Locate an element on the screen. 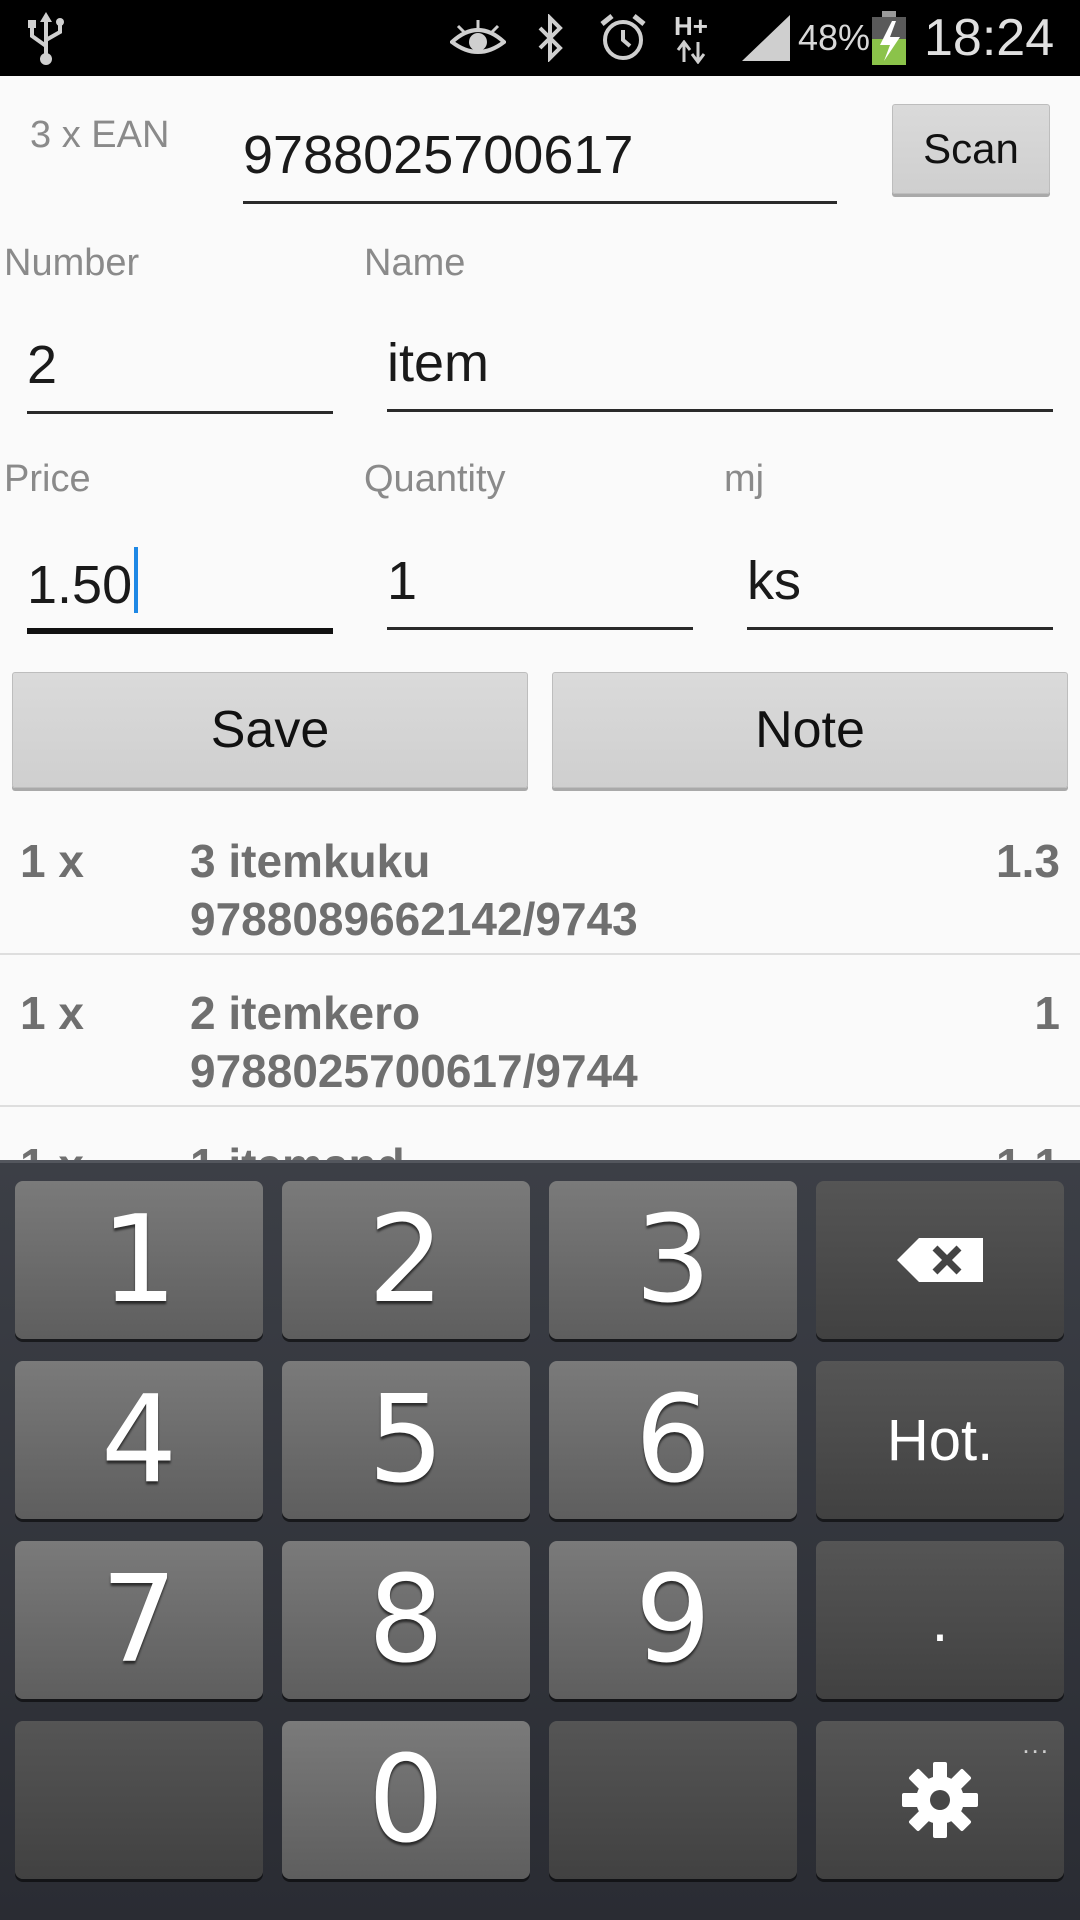 Image resolution: width=1080 pixels, height=1920 pixels. name-label: Name is located at coordinates (415, 263).